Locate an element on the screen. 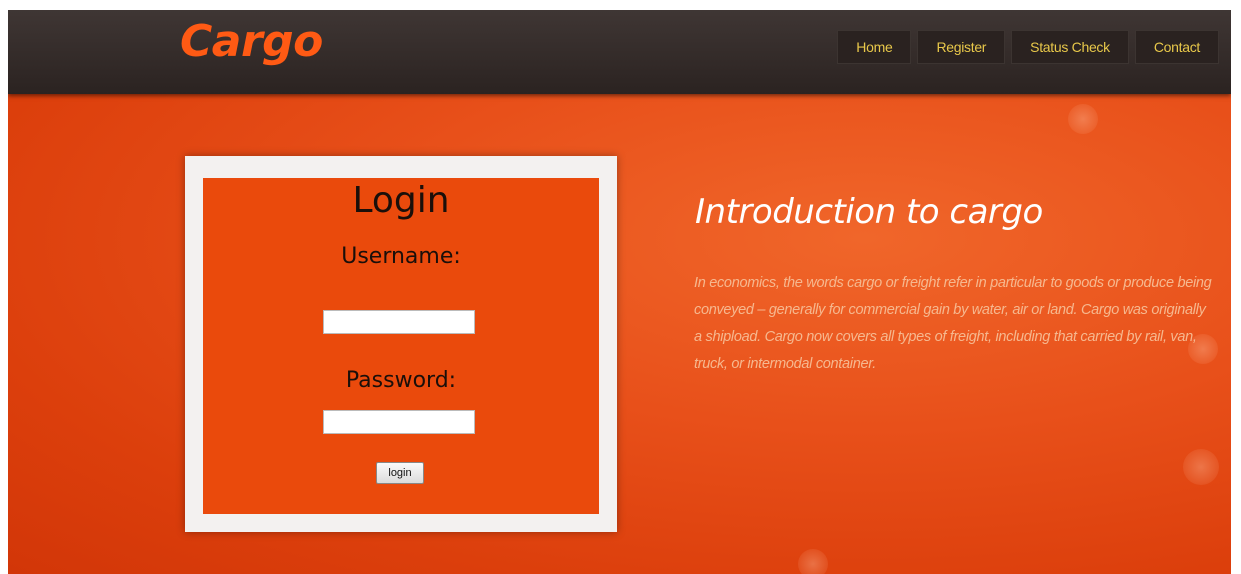 The image size is (1241, 574). main-nav: Home Register Status Check Contact is located at coordinates (1028, 47).